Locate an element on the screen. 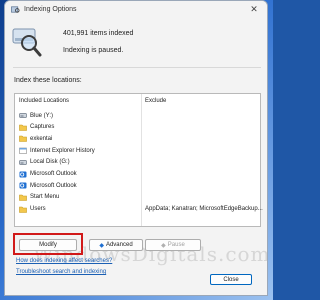  divider is located at coordinates (137, 67).